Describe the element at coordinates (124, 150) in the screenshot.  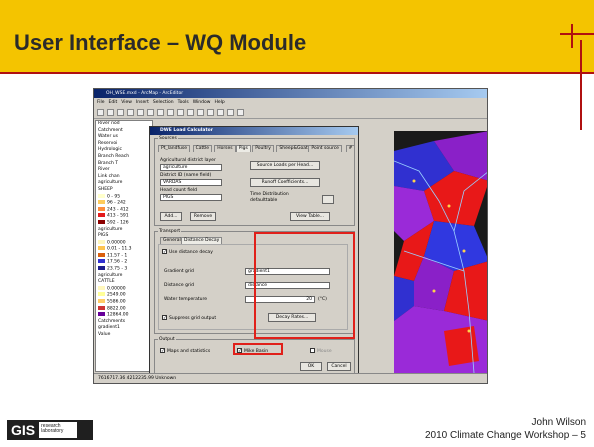
I see `toc-item: Hydrologic` at that location.